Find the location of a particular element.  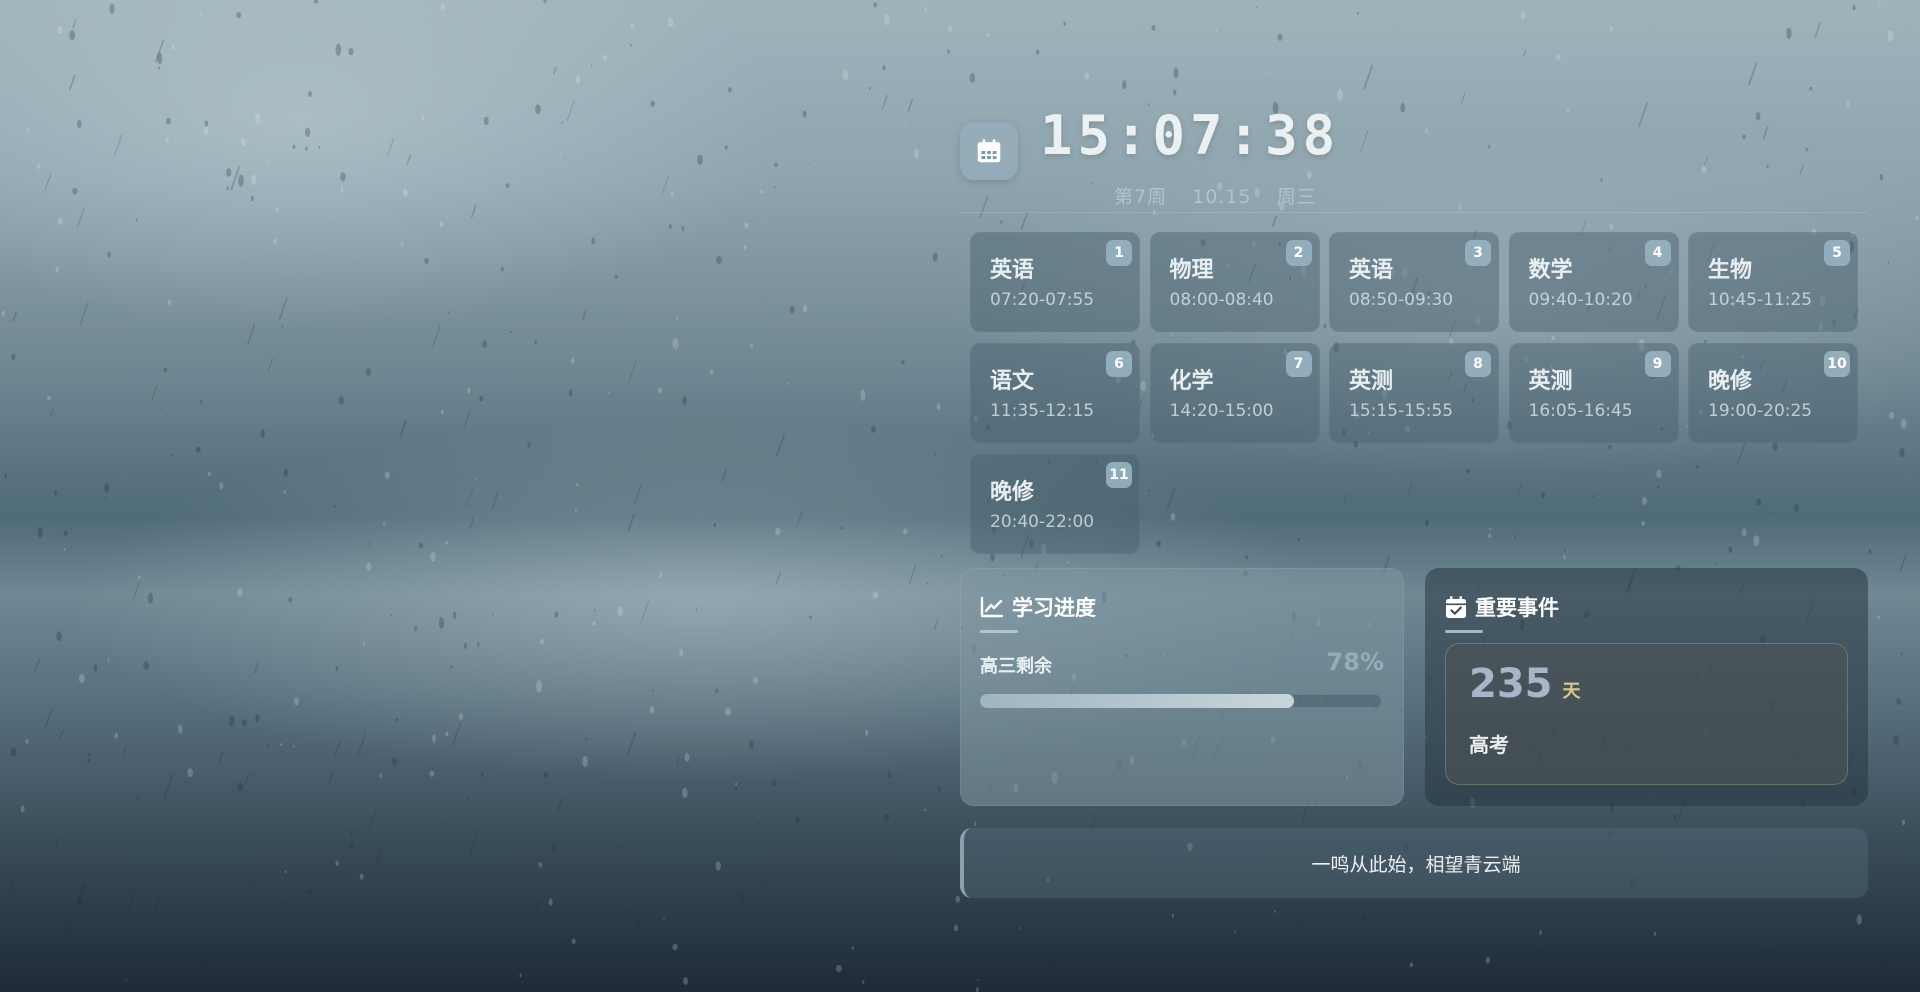

class-time: 14:20-15:00 is located at coordinates (1221, 411).